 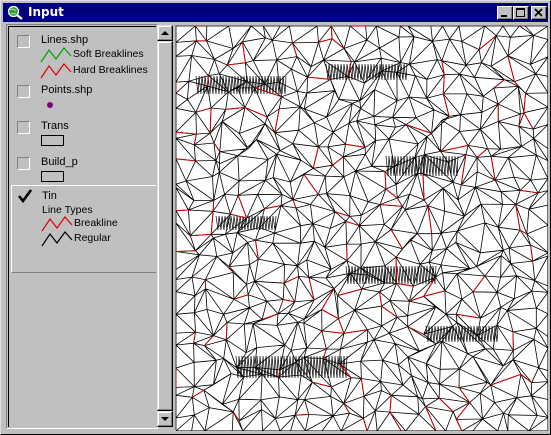 I want to click on scroll-down-button, so click(x=165, y=419).